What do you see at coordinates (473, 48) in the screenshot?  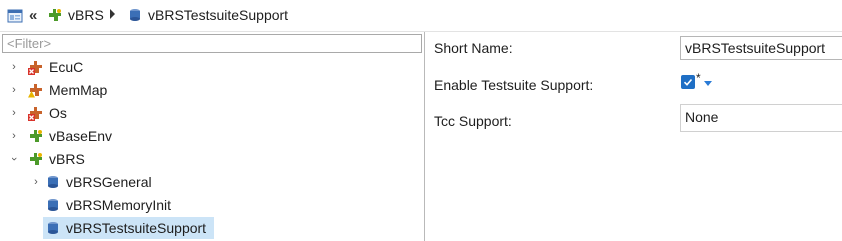 I see `short-name-label: Short Name:` at bounding box center [473, 48].